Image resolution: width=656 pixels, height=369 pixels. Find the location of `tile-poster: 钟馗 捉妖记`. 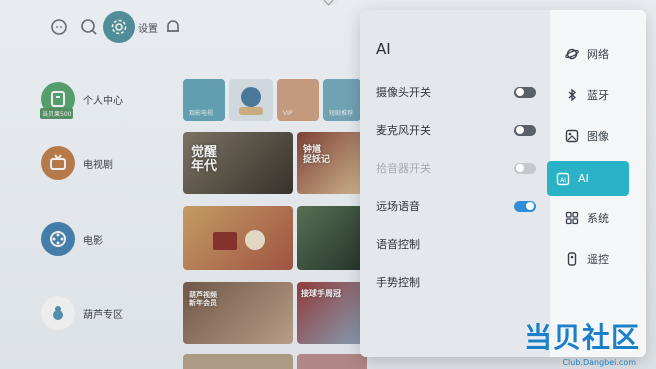

tile-poster: 钟馗 捉妖记 is located at coordinates (332, 163).